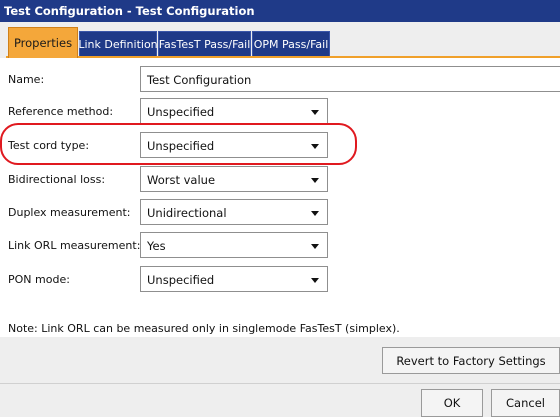  I want to click on pon-mode-row: PON mode: Unspecified, so click(280, 279).